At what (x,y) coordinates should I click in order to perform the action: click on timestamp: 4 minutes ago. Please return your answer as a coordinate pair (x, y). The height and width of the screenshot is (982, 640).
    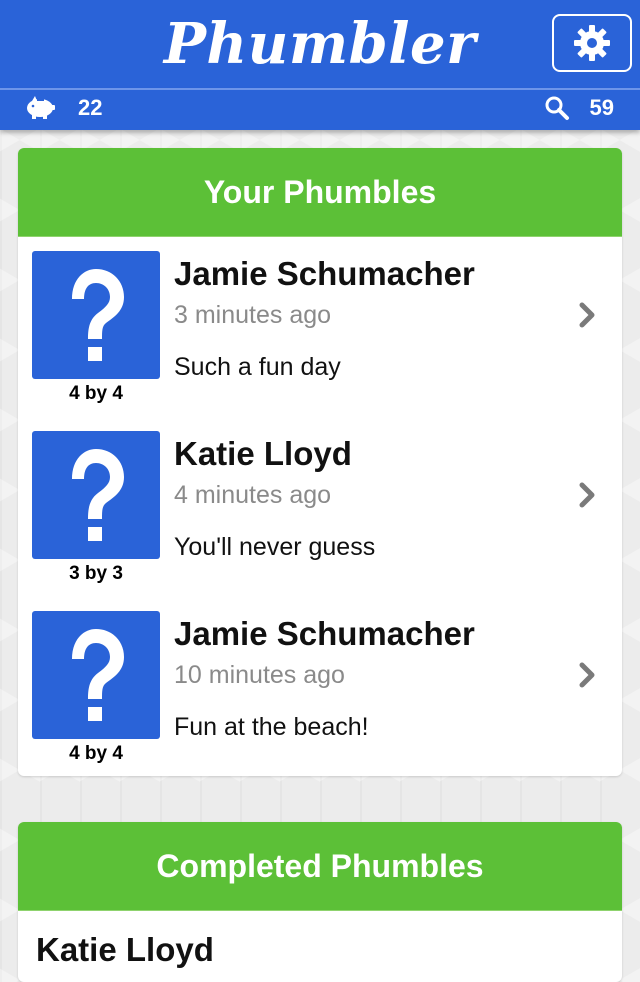
    Looking at the image, I should click on (253, 495).